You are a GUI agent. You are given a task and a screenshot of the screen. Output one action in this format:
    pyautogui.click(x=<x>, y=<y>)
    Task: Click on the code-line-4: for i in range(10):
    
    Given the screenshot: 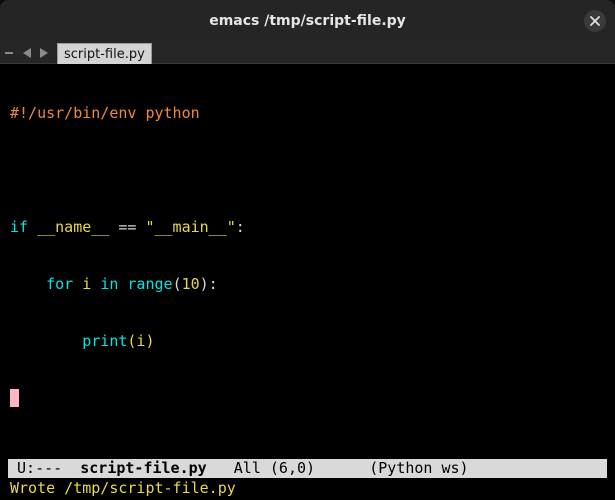 What is the action you would take?
    pyautogui.click(x=308, y=284)
    